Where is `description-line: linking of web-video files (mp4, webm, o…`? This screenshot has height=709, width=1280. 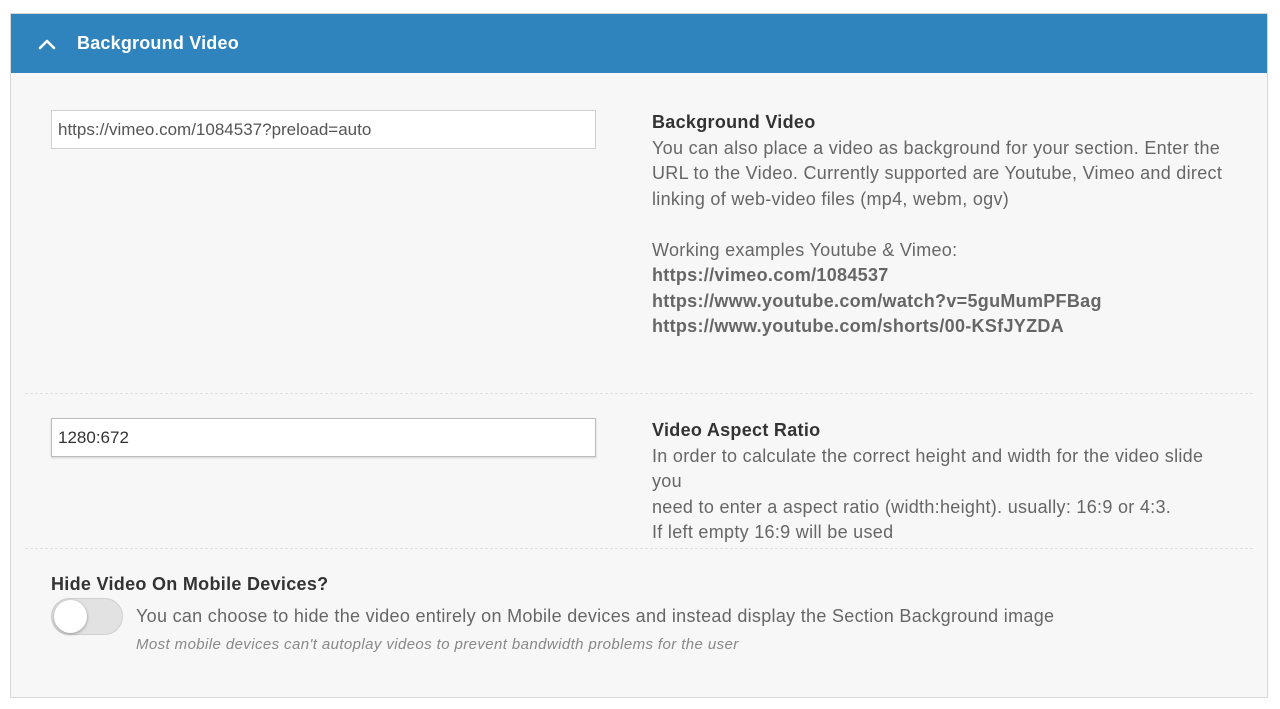 description-line: linking of web-video files (mp4, webm, o… is located at coordinates (831, 198).